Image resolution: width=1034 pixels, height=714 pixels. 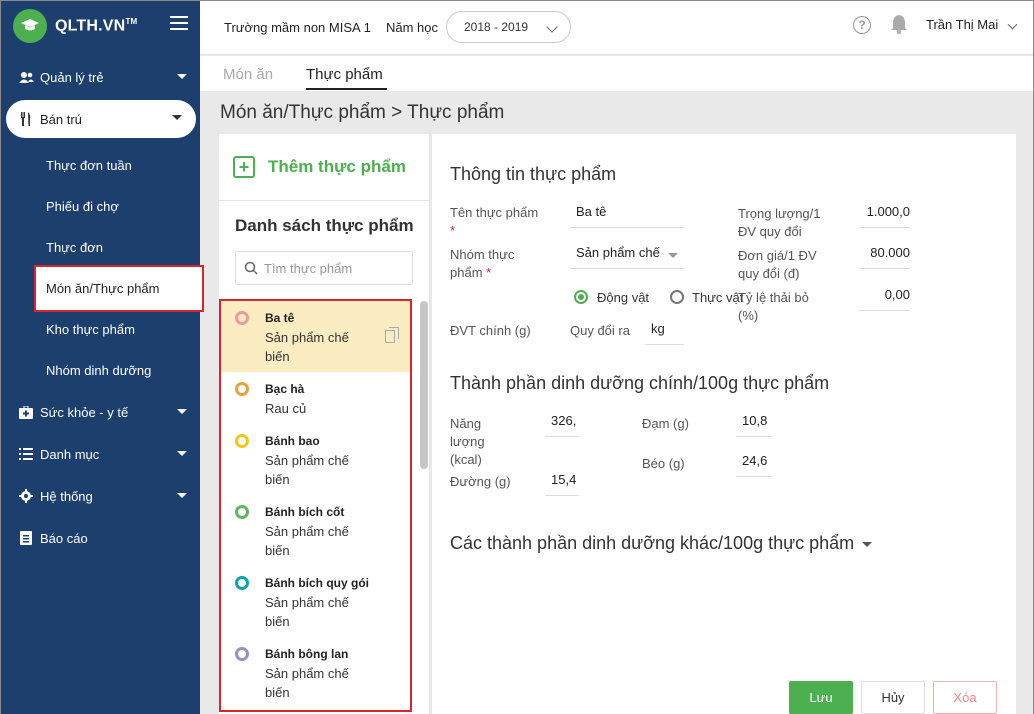 What do you see at coordinates (344, 74) in the screenshot?
I see `tab-thuc-pham: Thực phẩm` at bounding box center [344, 74].